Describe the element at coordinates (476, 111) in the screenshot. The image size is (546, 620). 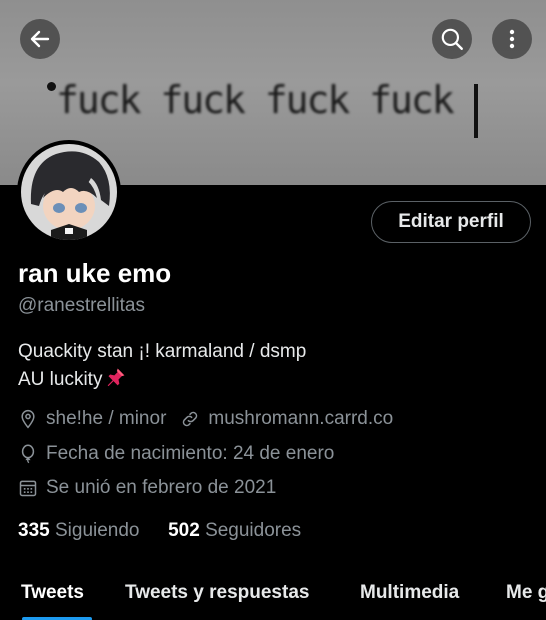
I see `banner-cursor` at that location.